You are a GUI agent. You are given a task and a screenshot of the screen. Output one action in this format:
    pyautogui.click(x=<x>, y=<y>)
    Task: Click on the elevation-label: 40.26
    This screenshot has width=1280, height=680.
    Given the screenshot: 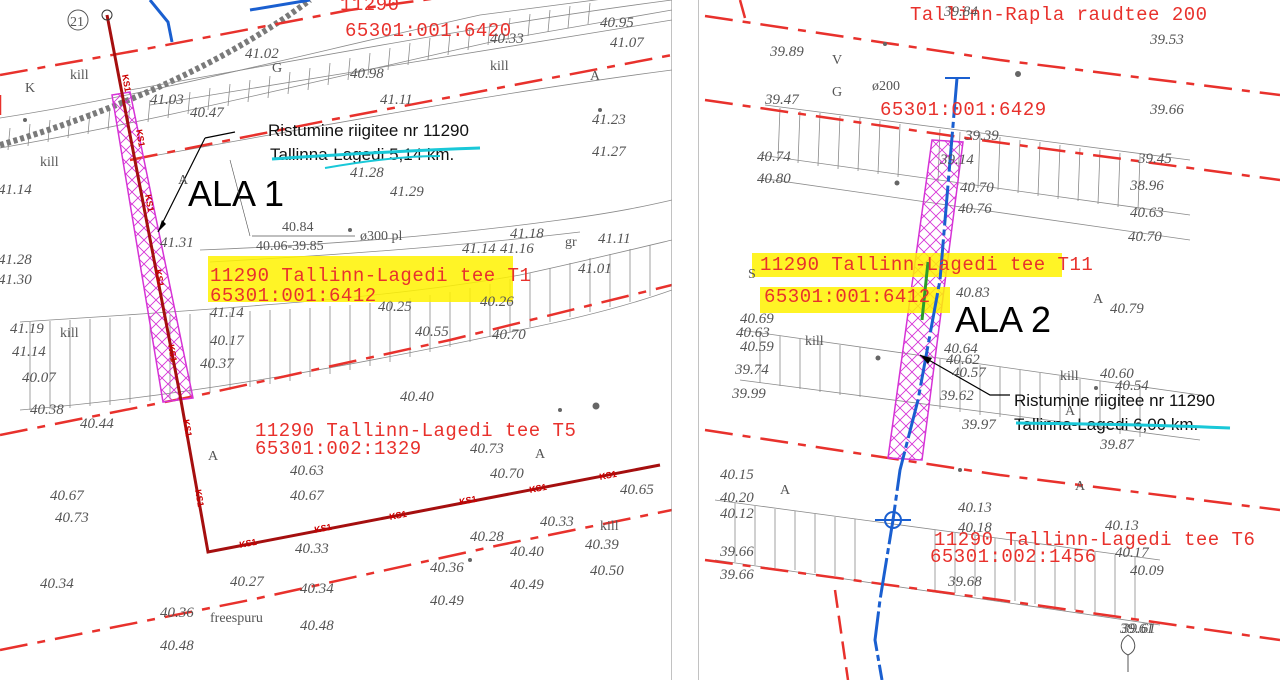 What is the action you would take?
    pyautogui.click(x=497, y=302)
    